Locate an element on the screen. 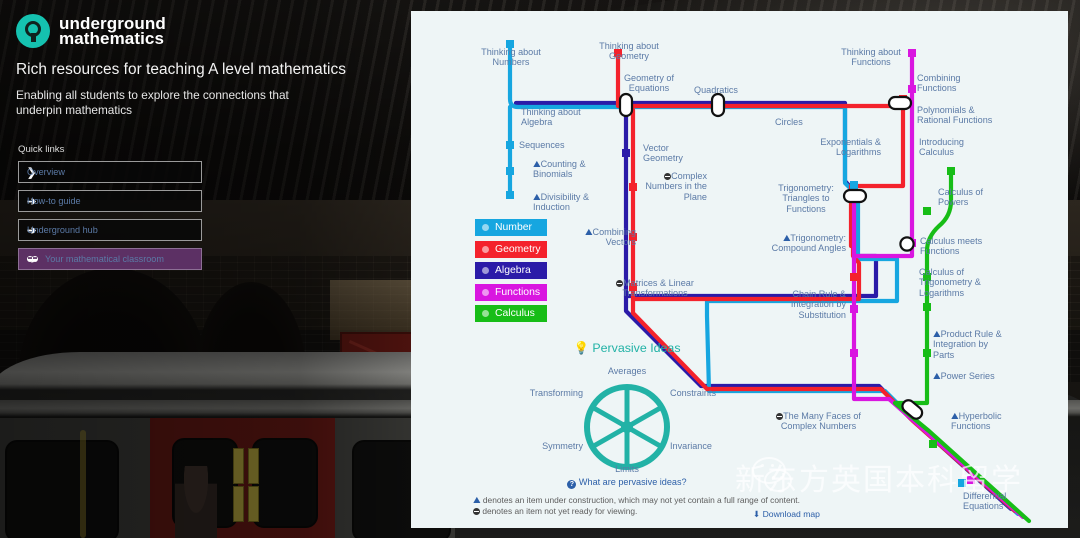  quick-link-label: Overview is located at coordinates (46, 171).